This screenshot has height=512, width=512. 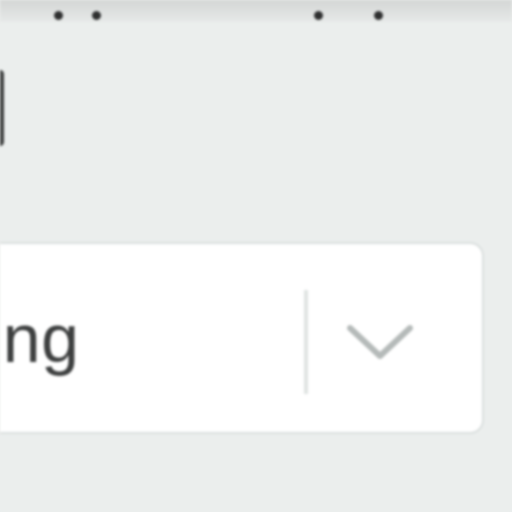 What do you see at coordinates (40, 339) in the screenshot?
I see `selected-value: menting` at bounding box center [40, 339].